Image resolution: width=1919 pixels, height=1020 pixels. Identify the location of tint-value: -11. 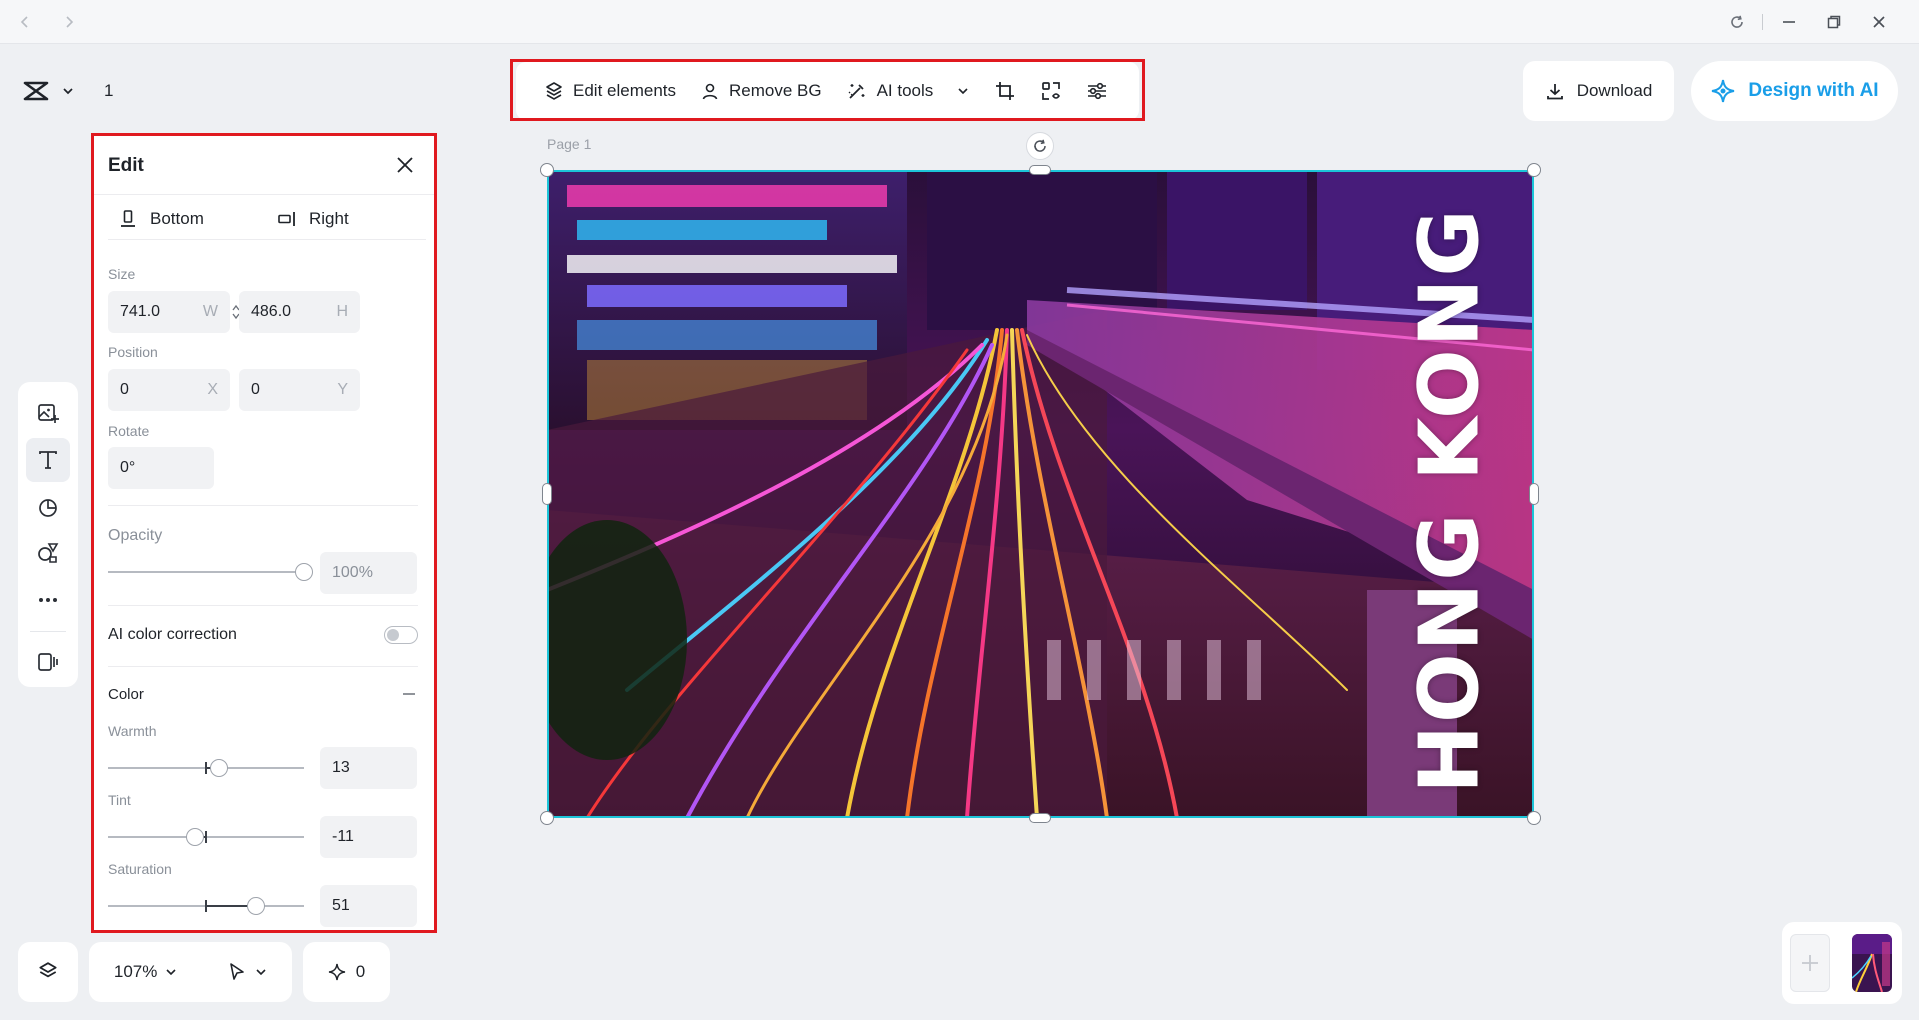
(343, 836).